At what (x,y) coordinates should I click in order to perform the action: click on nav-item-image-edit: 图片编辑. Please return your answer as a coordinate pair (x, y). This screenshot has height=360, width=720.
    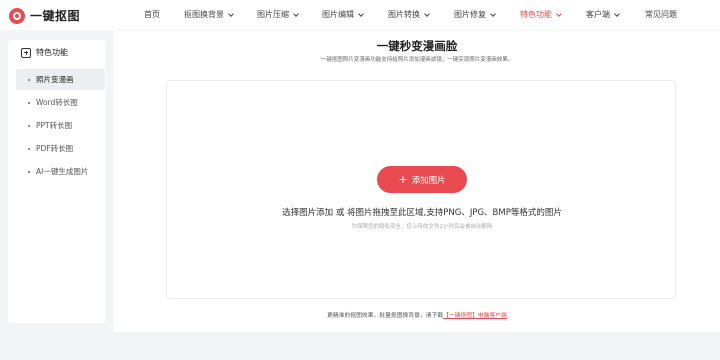
    Looking at the image, I should click on (343, 14).